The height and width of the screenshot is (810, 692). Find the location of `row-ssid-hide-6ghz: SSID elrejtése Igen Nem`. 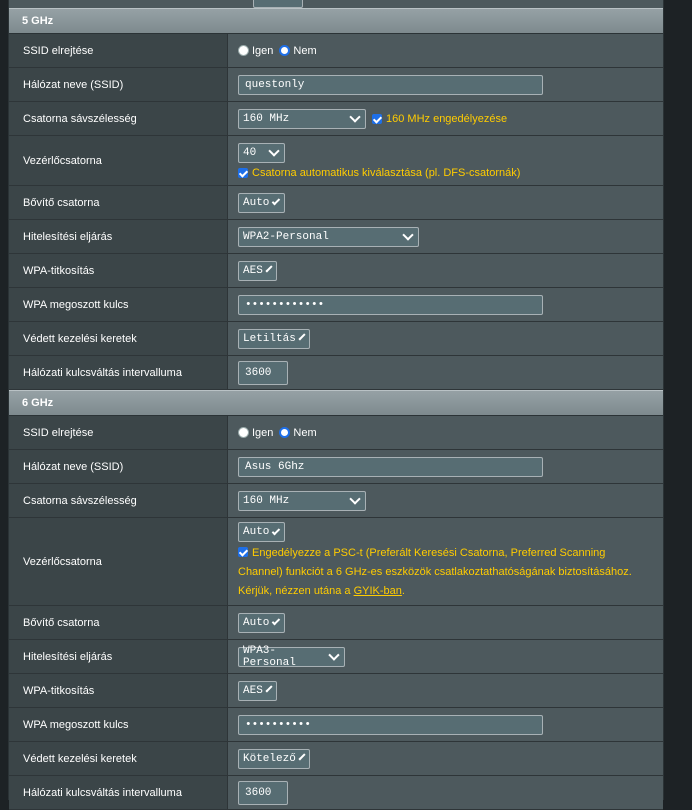

row-ssid-hide-6ghz: SSID elrejtése Igen Nem is located at coordinates (336, 433).